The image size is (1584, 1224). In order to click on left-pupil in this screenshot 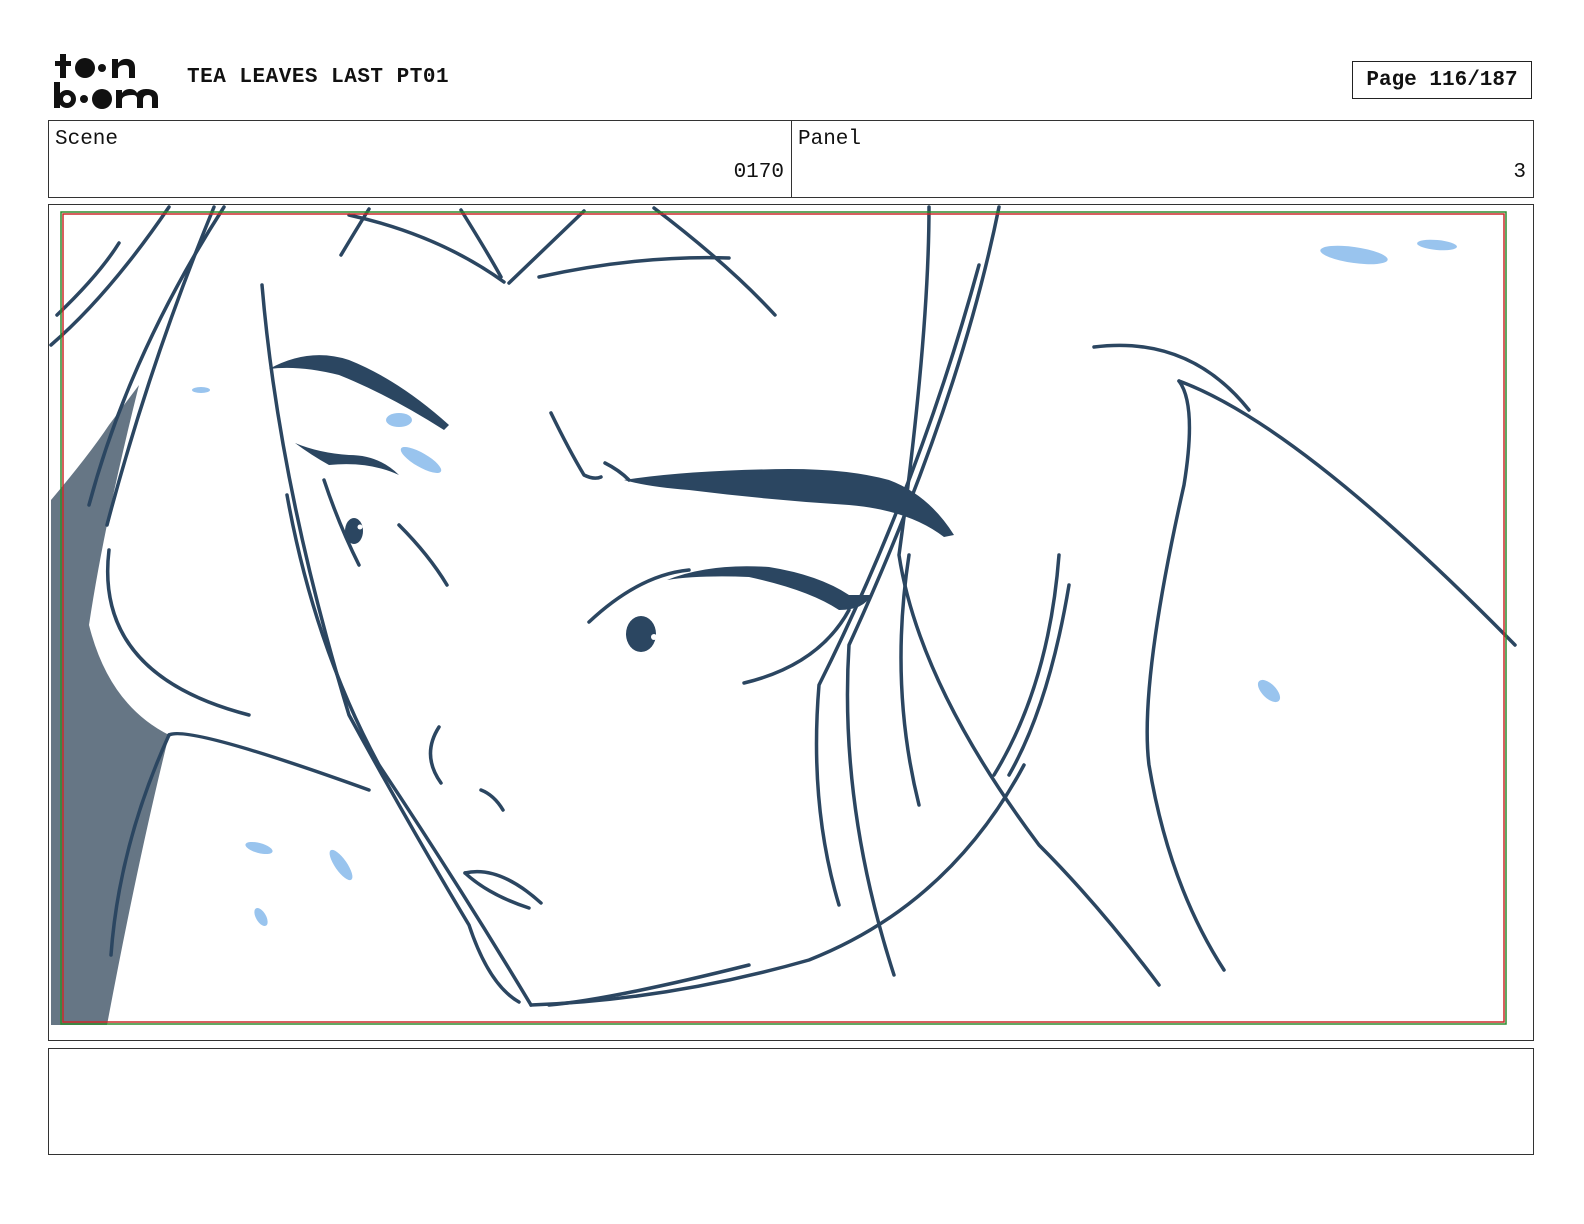, I will do `click(354, 531)`.